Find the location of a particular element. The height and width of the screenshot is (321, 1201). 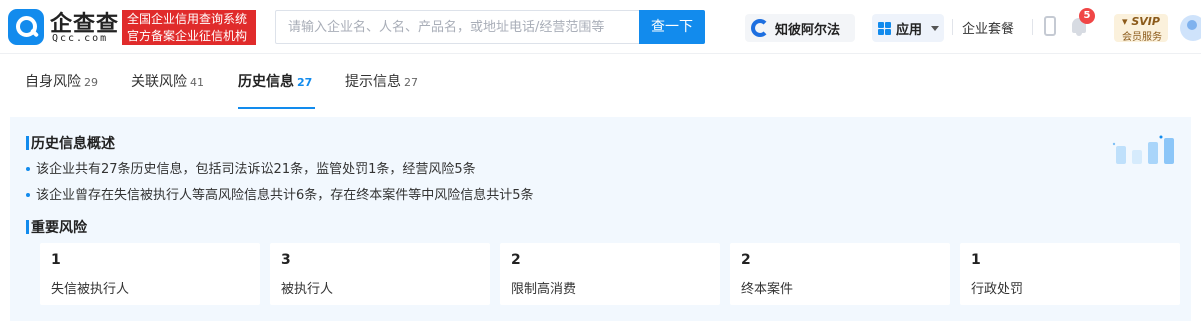

zhibi-label: 知彼阿尔法 is located at coordinates (808, 30).